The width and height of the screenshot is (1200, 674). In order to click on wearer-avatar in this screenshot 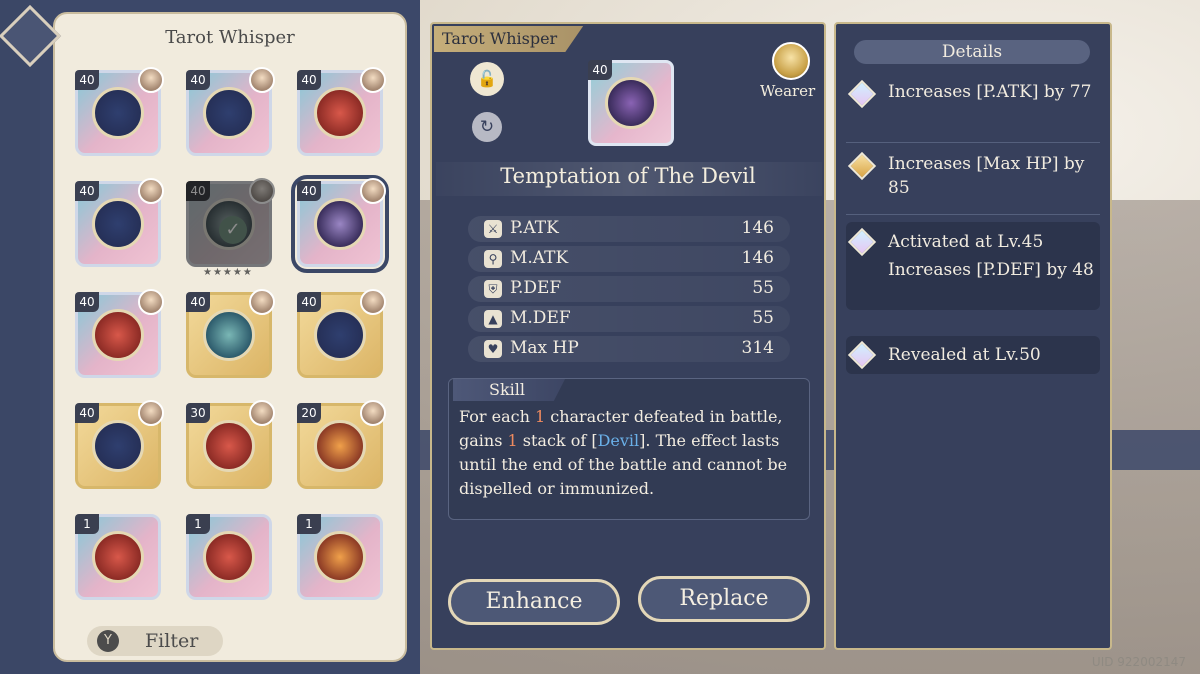, I will do `click(791, 61)`.